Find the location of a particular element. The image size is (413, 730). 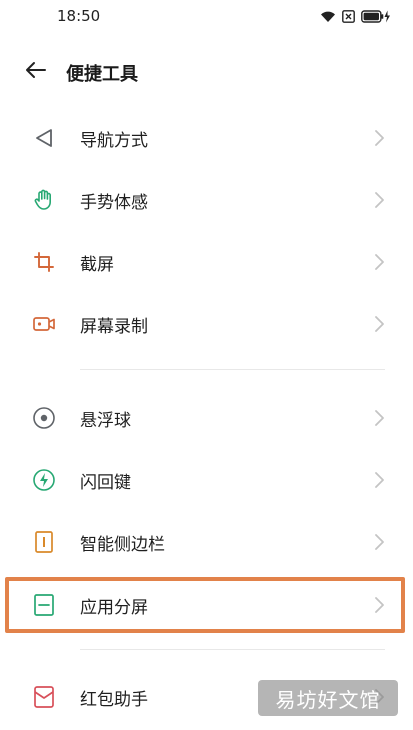

menu-item-navigation: 导航方式 is located at coordinates (206, 138).